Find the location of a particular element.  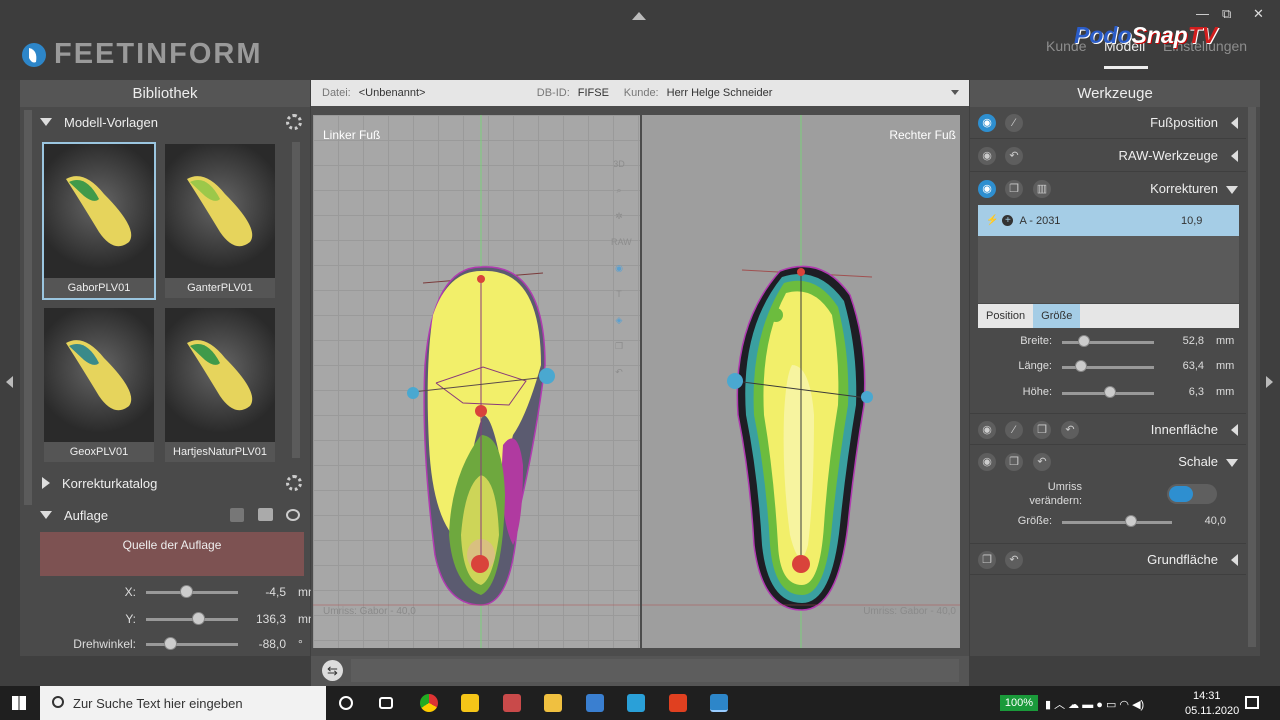

umriss-toggle is located at coordinates (1192, 494).